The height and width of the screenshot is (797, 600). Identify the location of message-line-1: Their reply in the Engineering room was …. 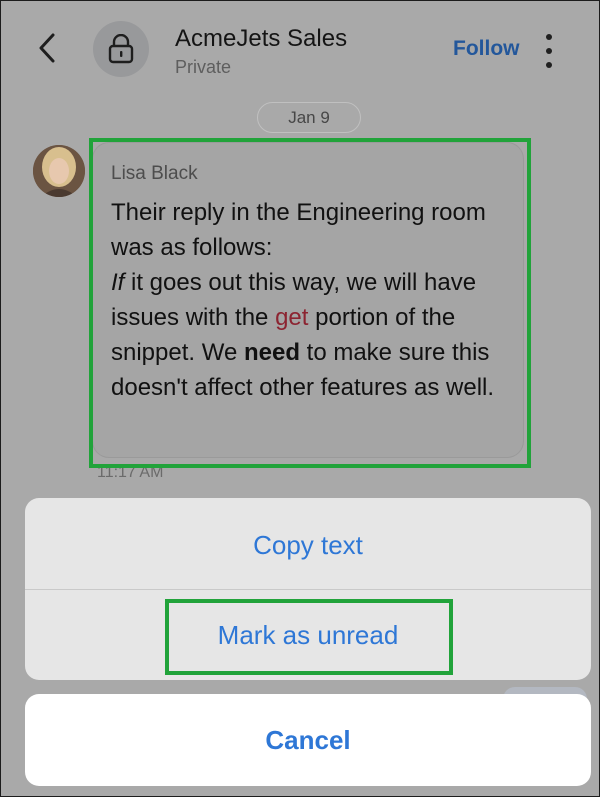
(298, 230).